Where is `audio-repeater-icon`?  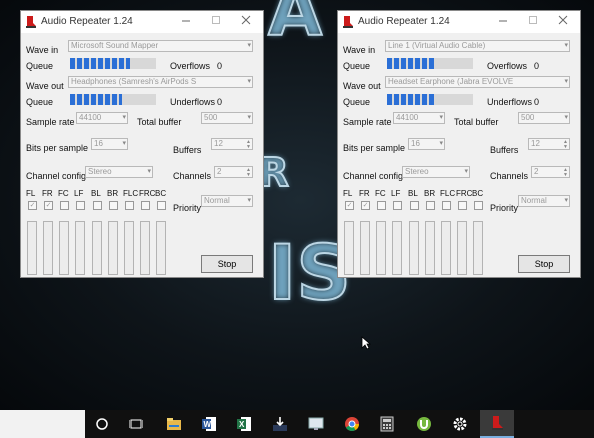
audio-repeater-icon is located at coordinates (497, 424).